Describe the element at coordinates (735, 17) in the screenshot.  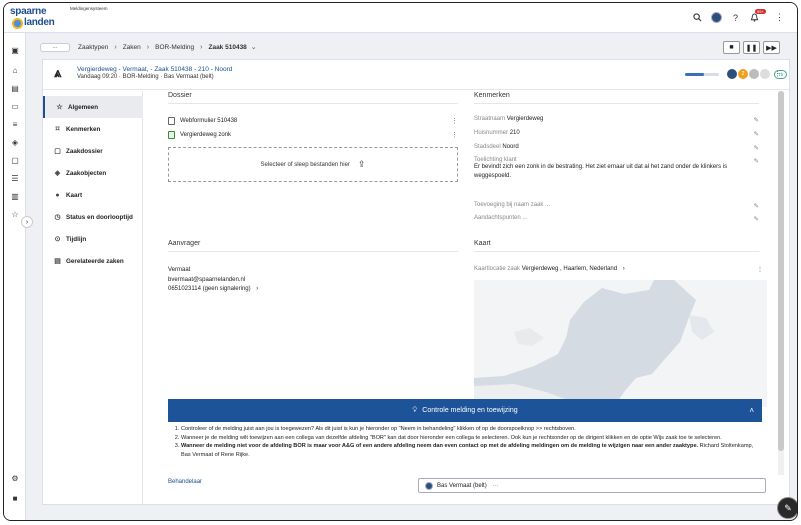
I see `help-icon: ?` at that location.